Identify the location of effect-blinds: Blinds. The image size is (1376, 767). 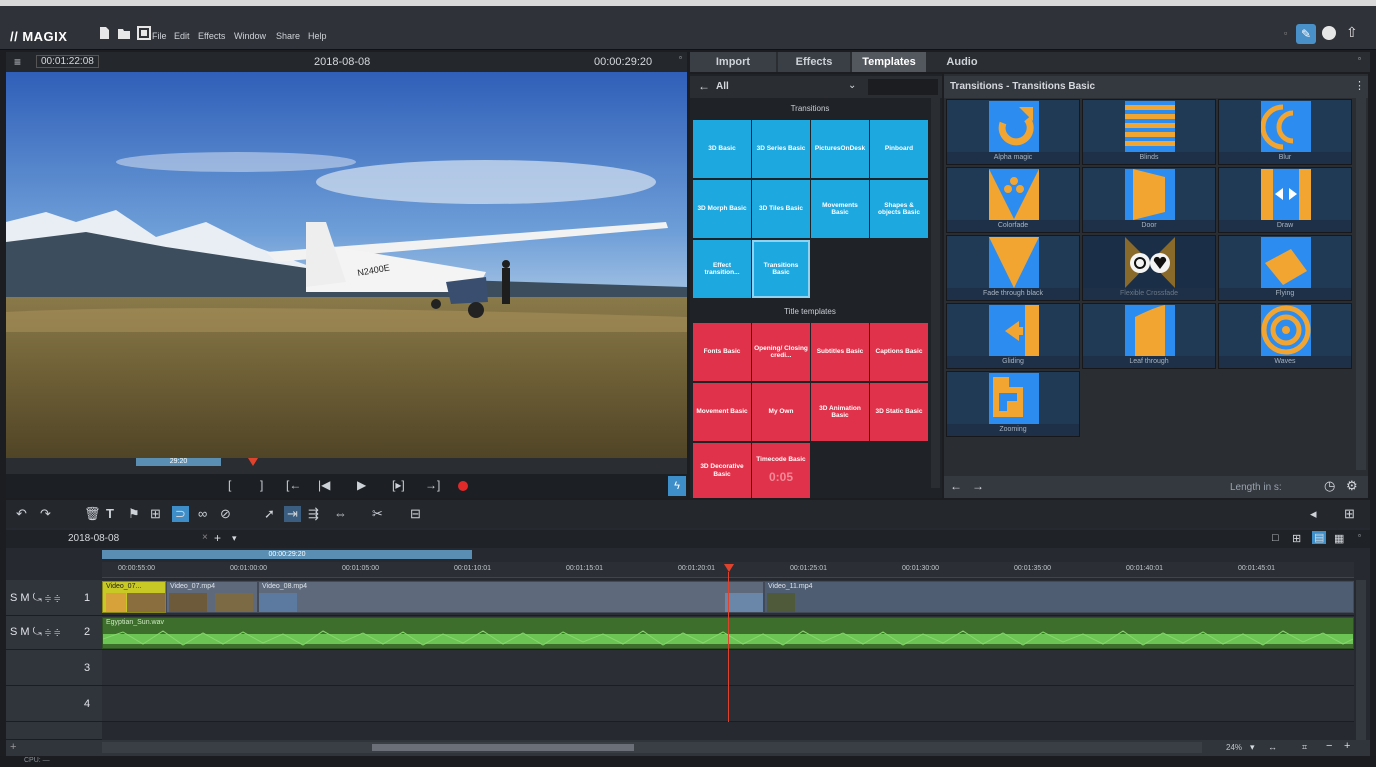
(1149, 132).